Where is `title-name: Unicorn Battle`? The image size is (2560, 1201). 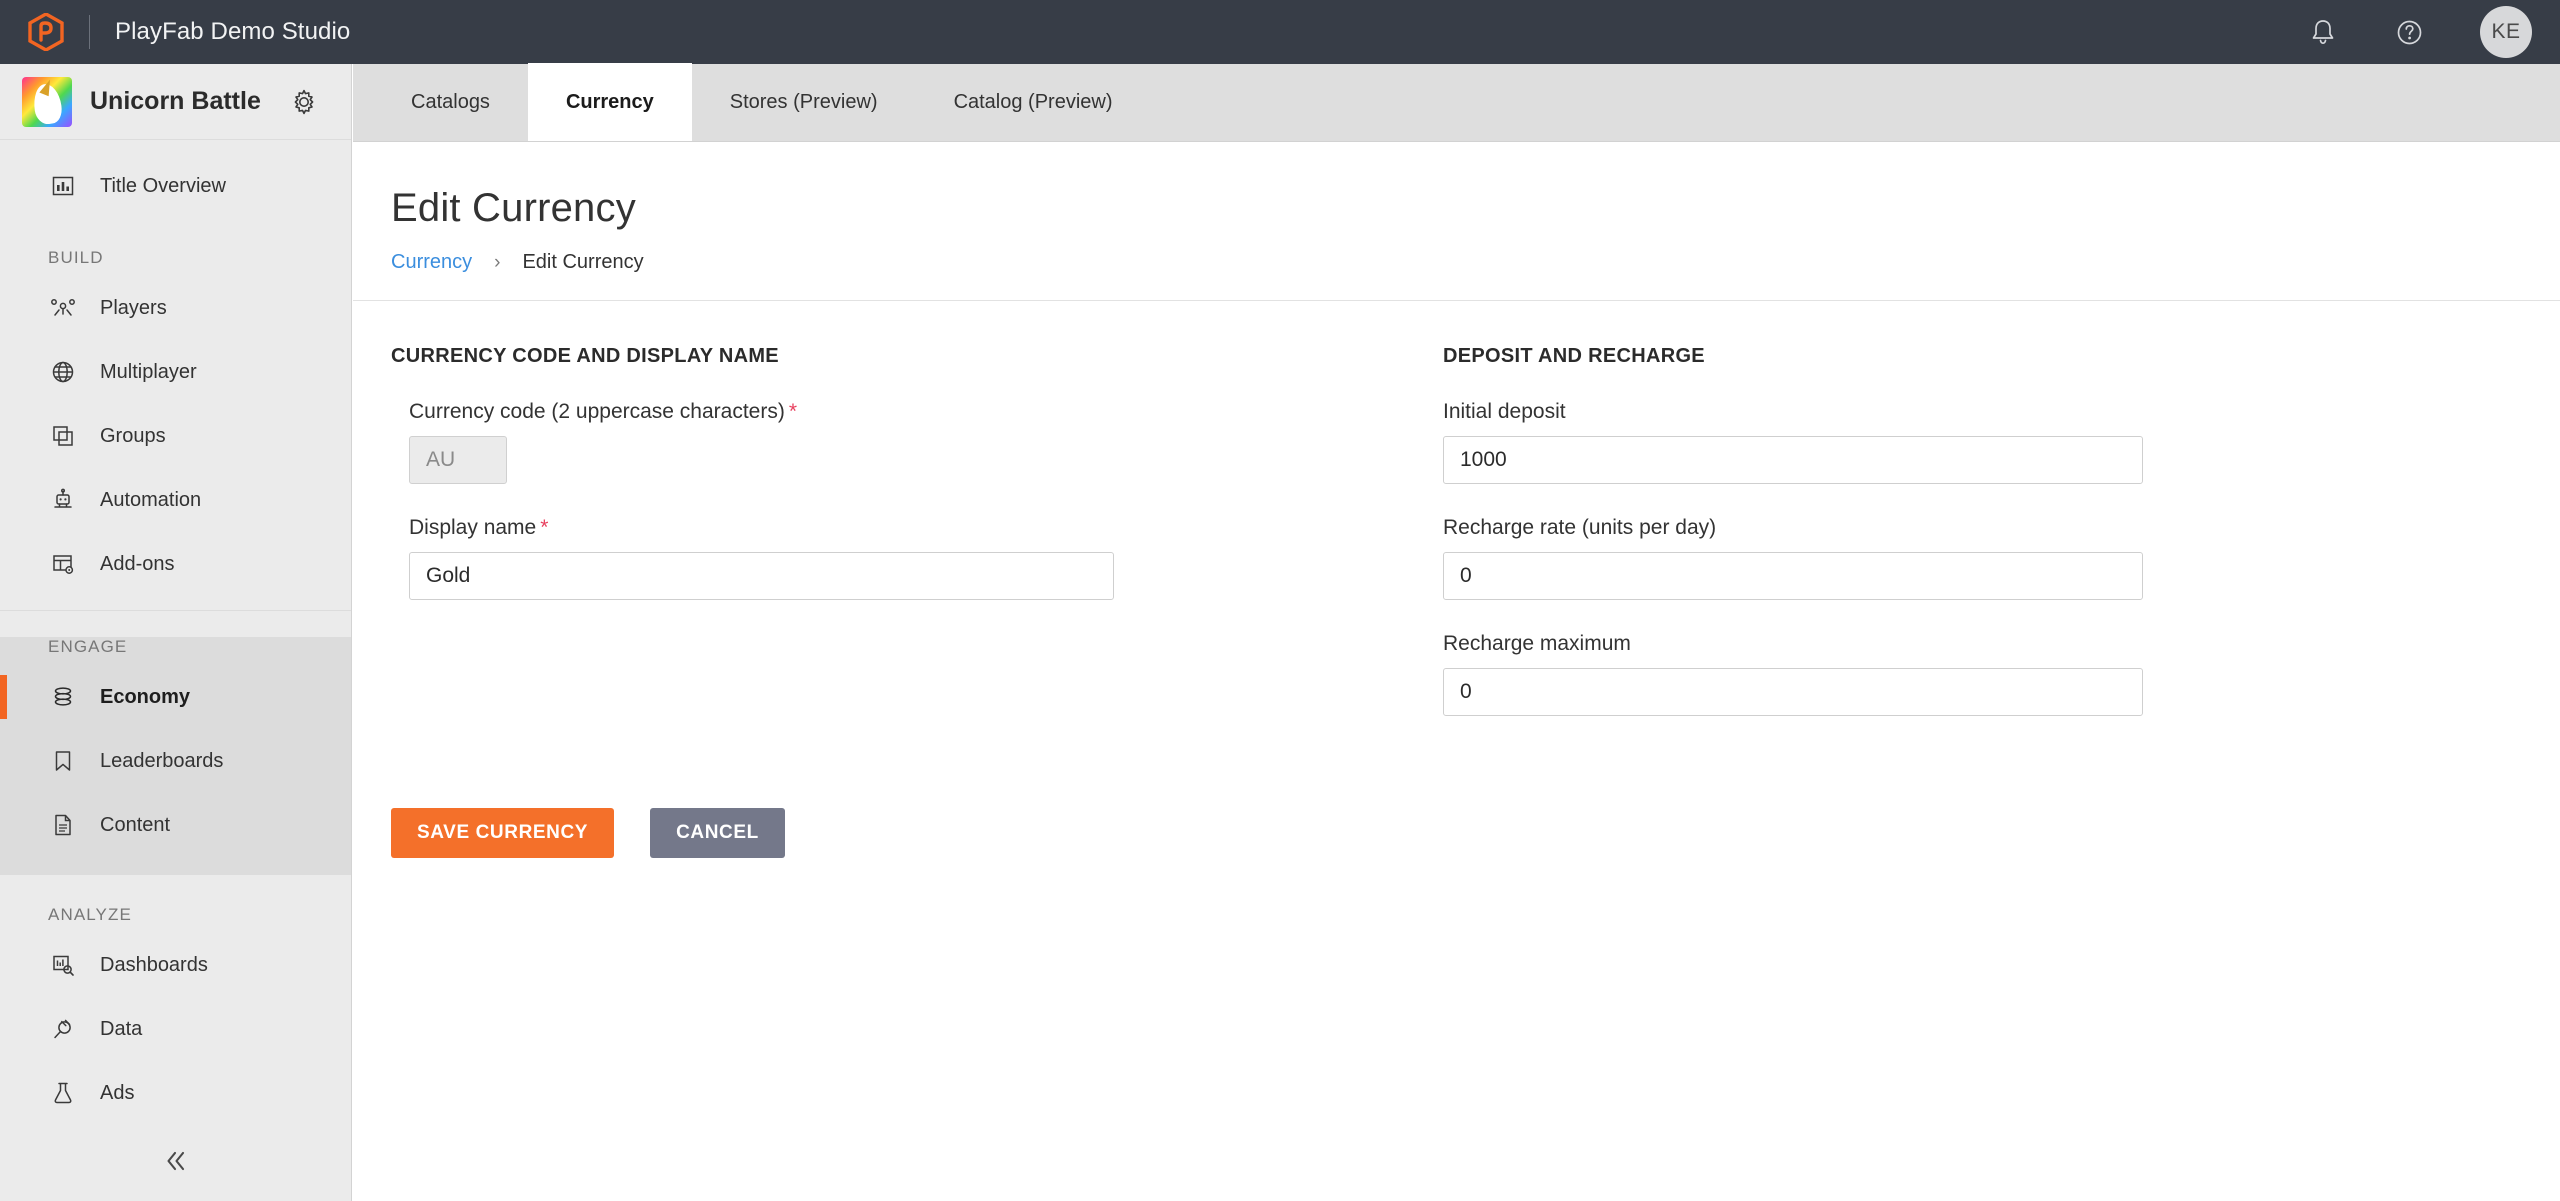
title-name: Unicorn Battle is located at coordinates (175, 101).